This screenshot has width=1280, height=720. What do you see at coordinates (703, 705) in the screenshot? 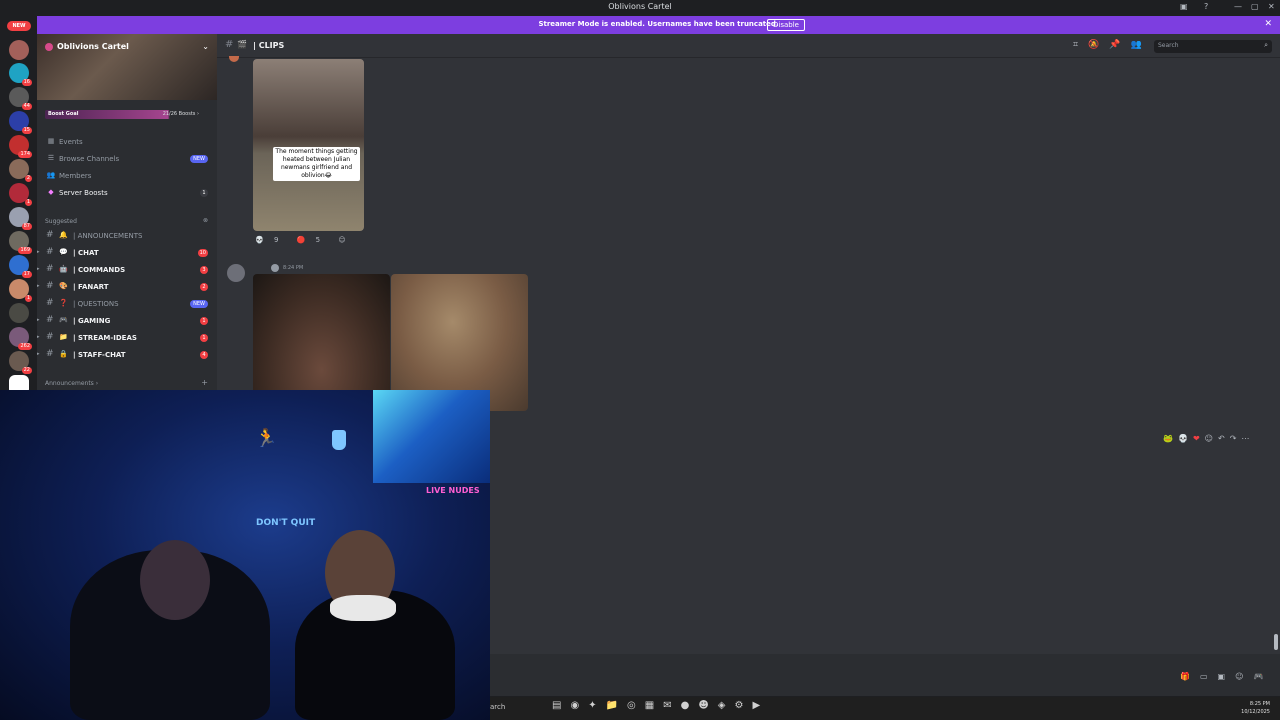
I see `discord-icon: ☻` at bounding box center [703, 705].